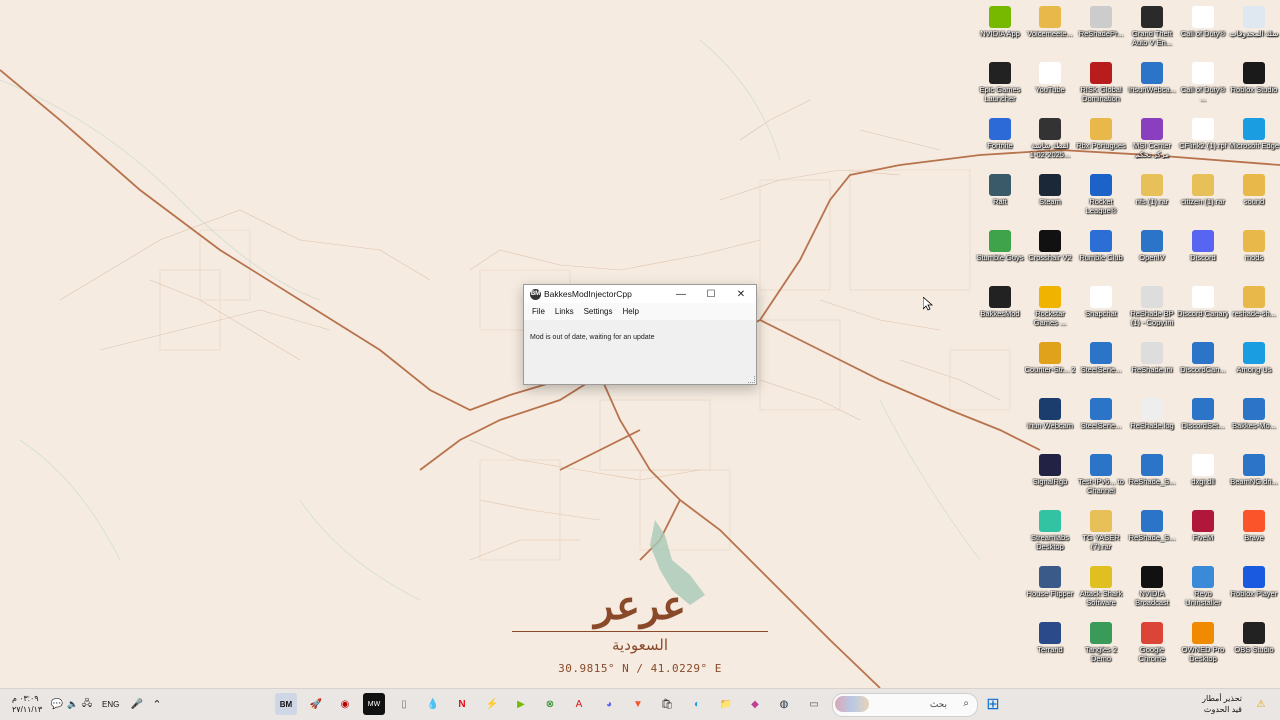 The image size is (1280, 720). Describe the element at coordinates (1203, 477) in the screenshot. I see `desktop-icon: dxgi.dll` at that location.